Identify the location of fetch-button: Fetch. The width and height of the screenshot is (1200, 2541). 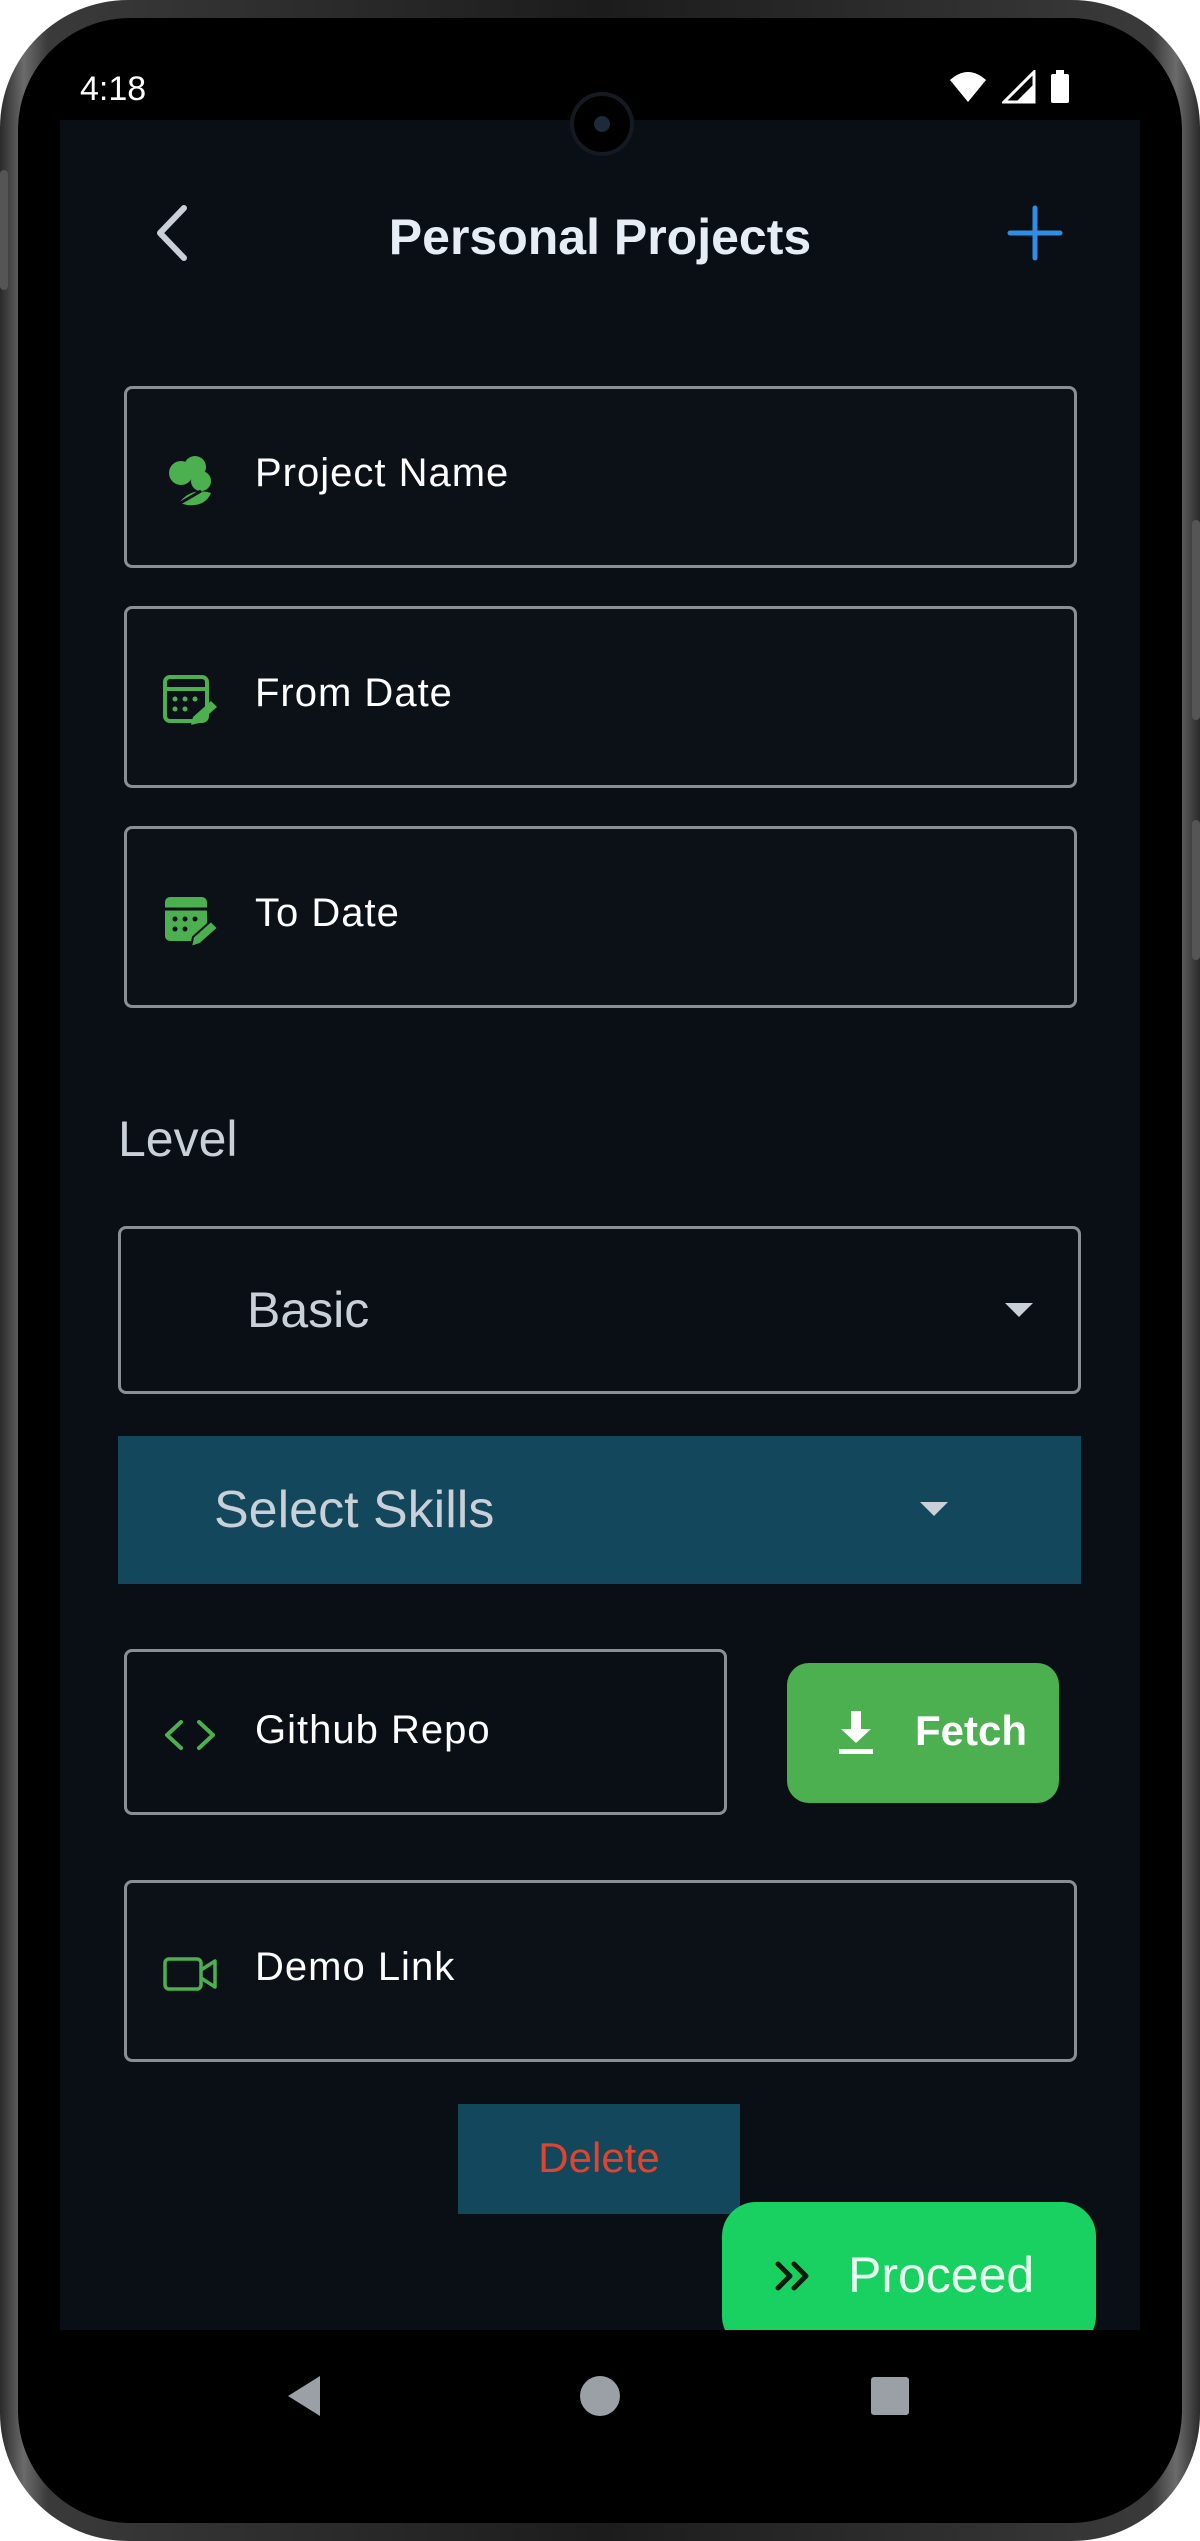
(923, 1733).